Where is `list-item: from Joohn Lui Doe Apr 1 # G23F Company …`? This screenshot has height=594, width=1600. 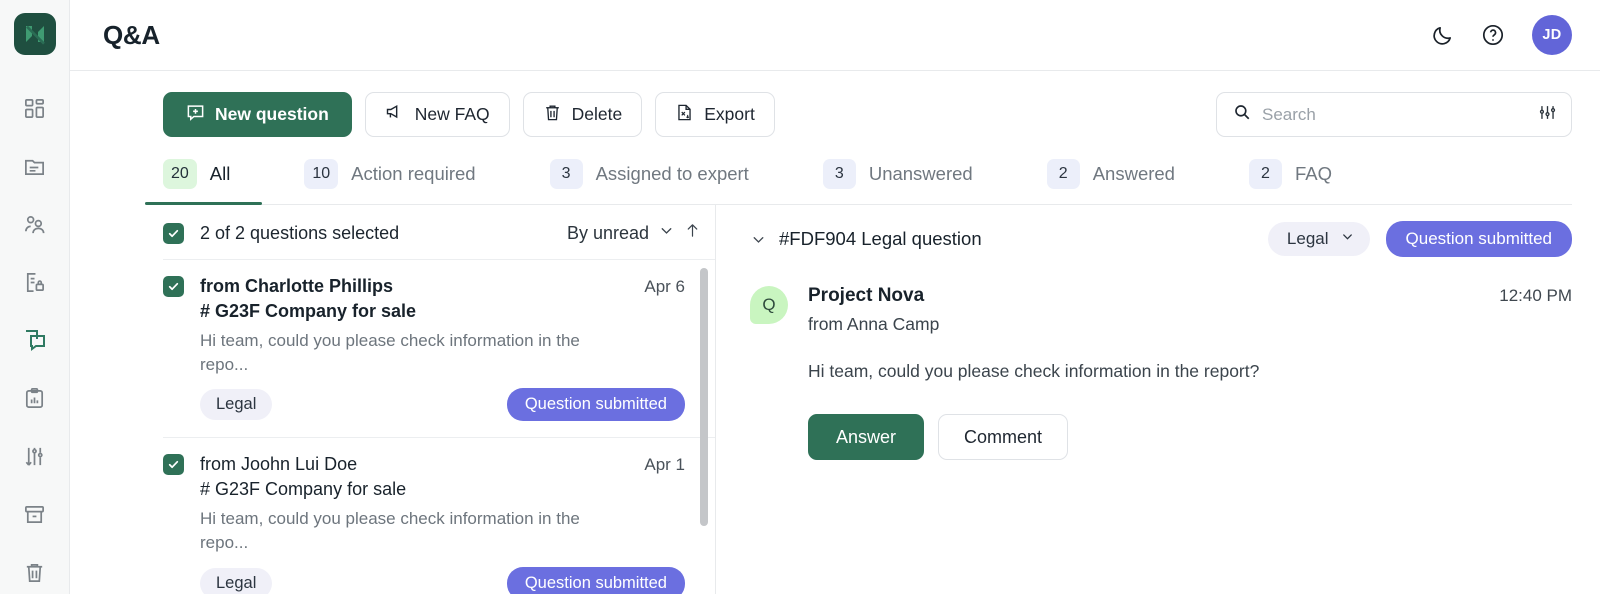 list-item: from Joohn Lui Doe Apr 1 # G23F Company … is located at coordinates (439, 516).